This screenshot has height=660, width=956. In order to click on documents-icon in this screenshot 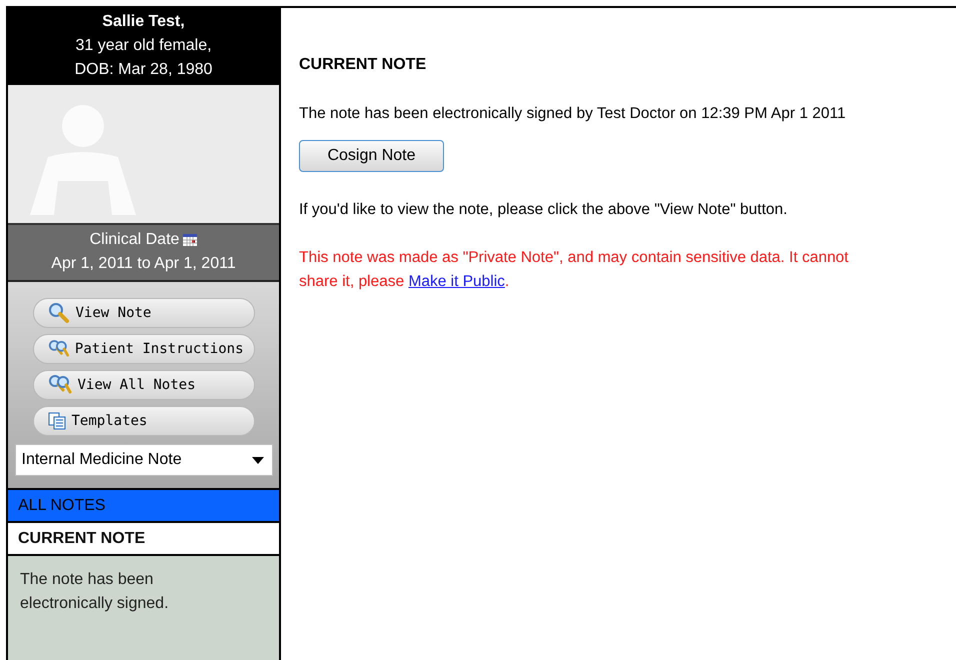, I will do `click(57, 421)`.